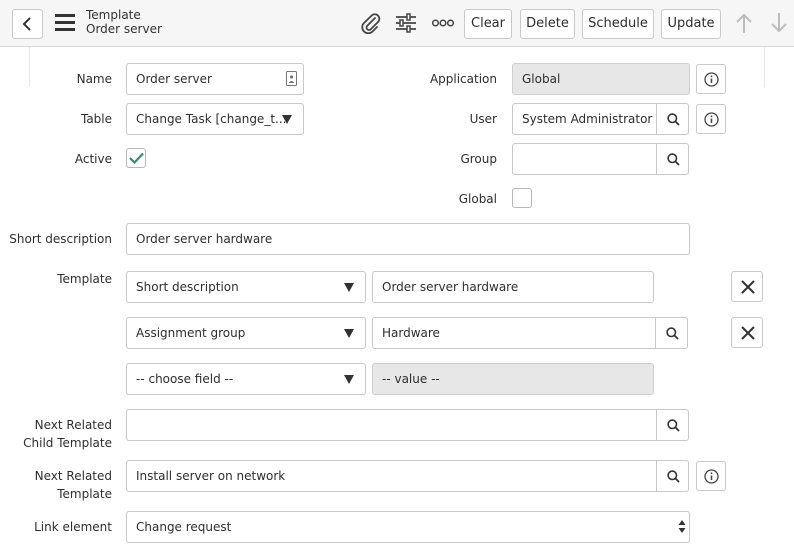  I want to click on link-element-label: Link element, so click(73, 527).